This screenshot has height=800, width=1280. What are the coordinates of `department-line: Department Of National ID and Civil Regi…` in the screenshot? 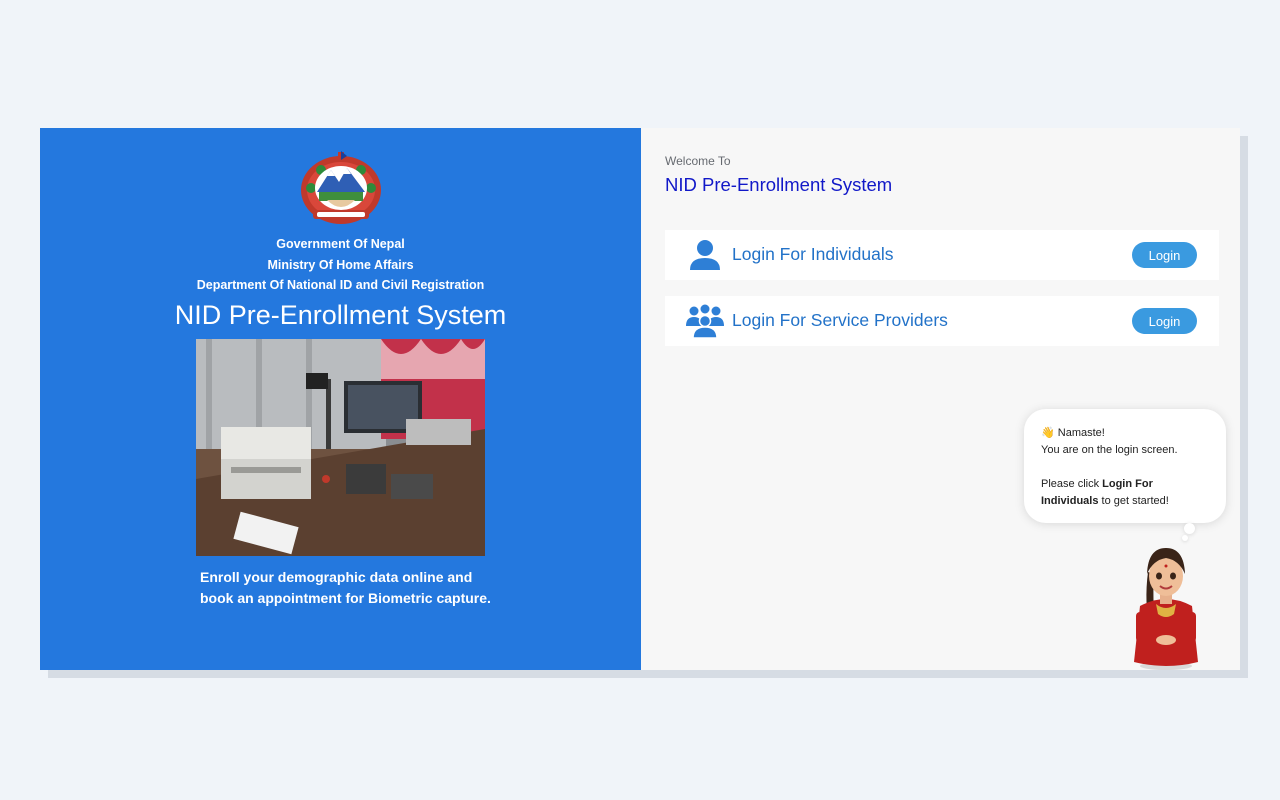 It's located at (340, 285).